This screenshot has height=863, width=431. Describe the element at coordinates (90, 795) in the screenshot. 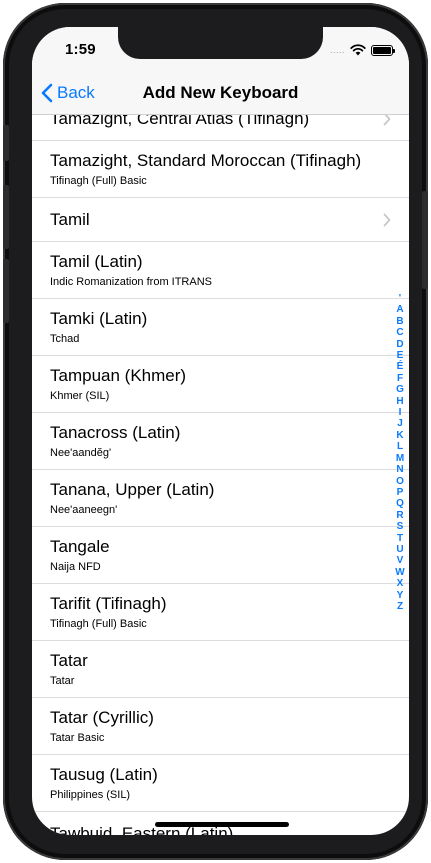

I see `keyboard-layout-label: Philippines (SIL)` at that location.